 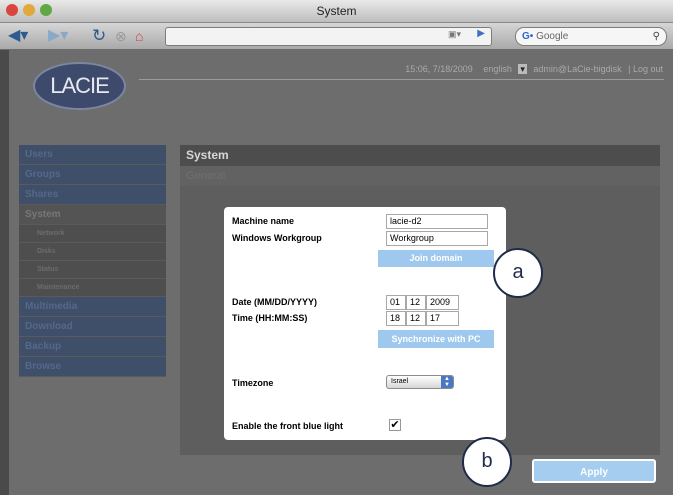 I want to click on workgroup-label: Windows Workgroup, so click(x=277, y=238).